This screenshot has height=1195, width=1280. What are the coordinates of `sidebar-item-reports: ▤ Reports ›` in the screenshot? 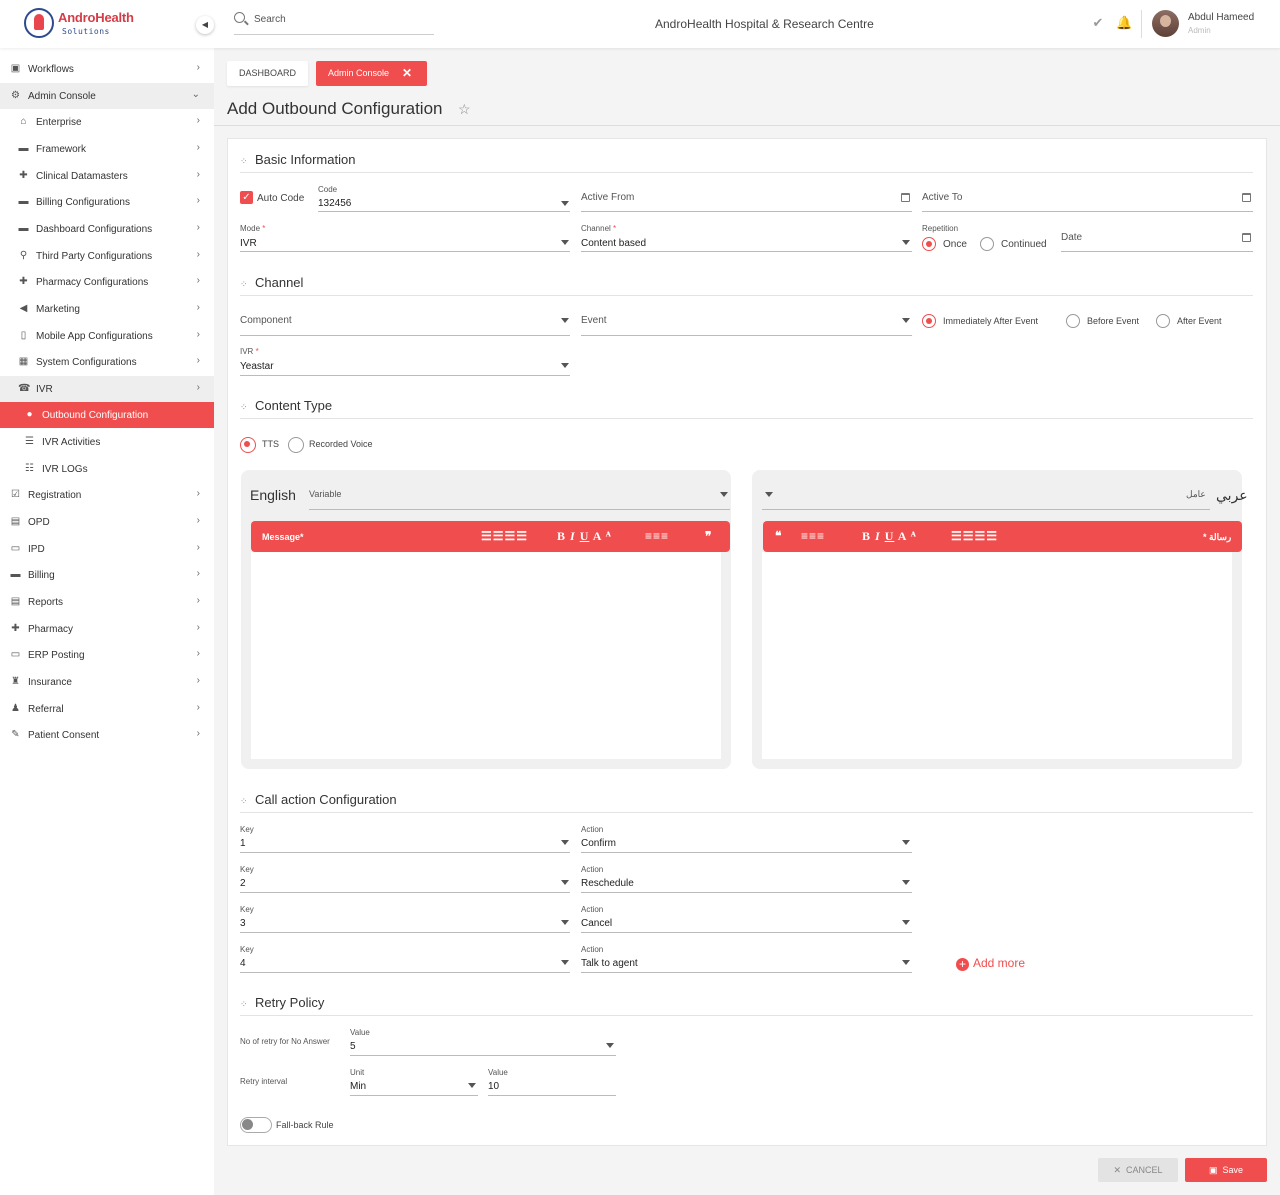 It's located at (107, 602).